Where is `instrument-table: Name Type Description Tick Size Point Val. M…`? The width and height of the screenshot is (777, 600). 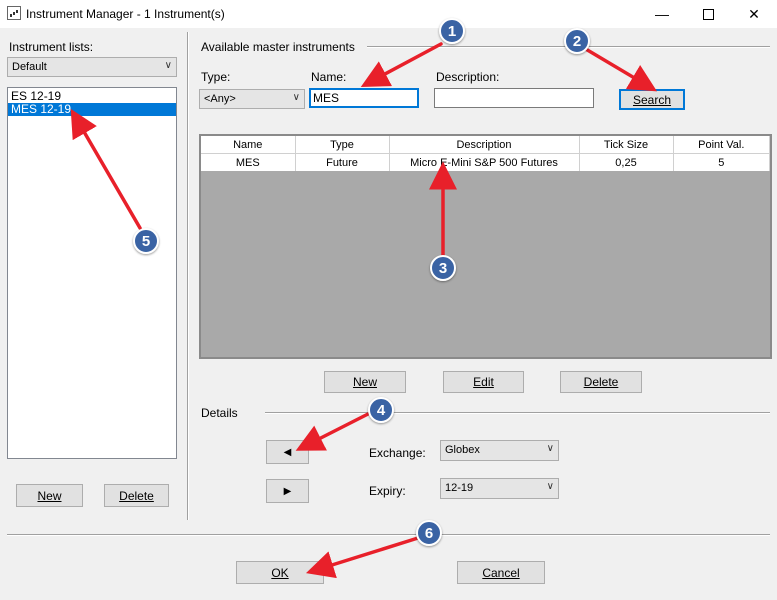
instrument-table: Name Type Description Tick Size Point Val. M… is located at coordinates (485, 153).